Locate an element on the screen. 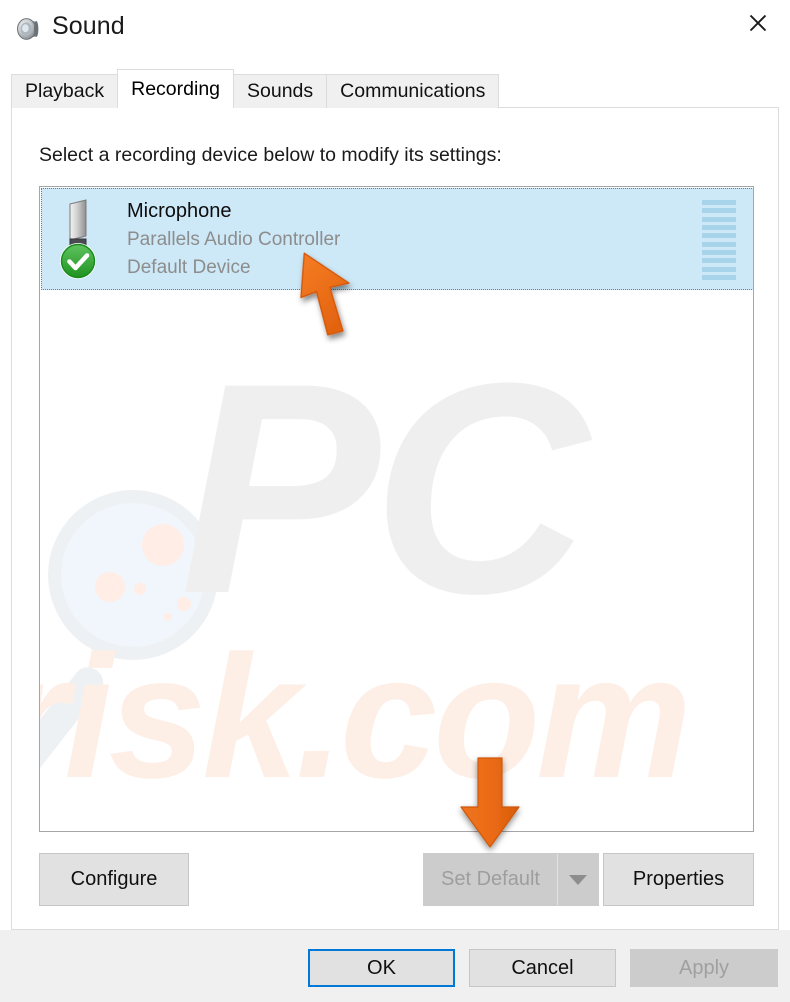 The height and width of the screenshot is (1002, 790). device-name-label: Microphone is located at coordinates (179, 211).